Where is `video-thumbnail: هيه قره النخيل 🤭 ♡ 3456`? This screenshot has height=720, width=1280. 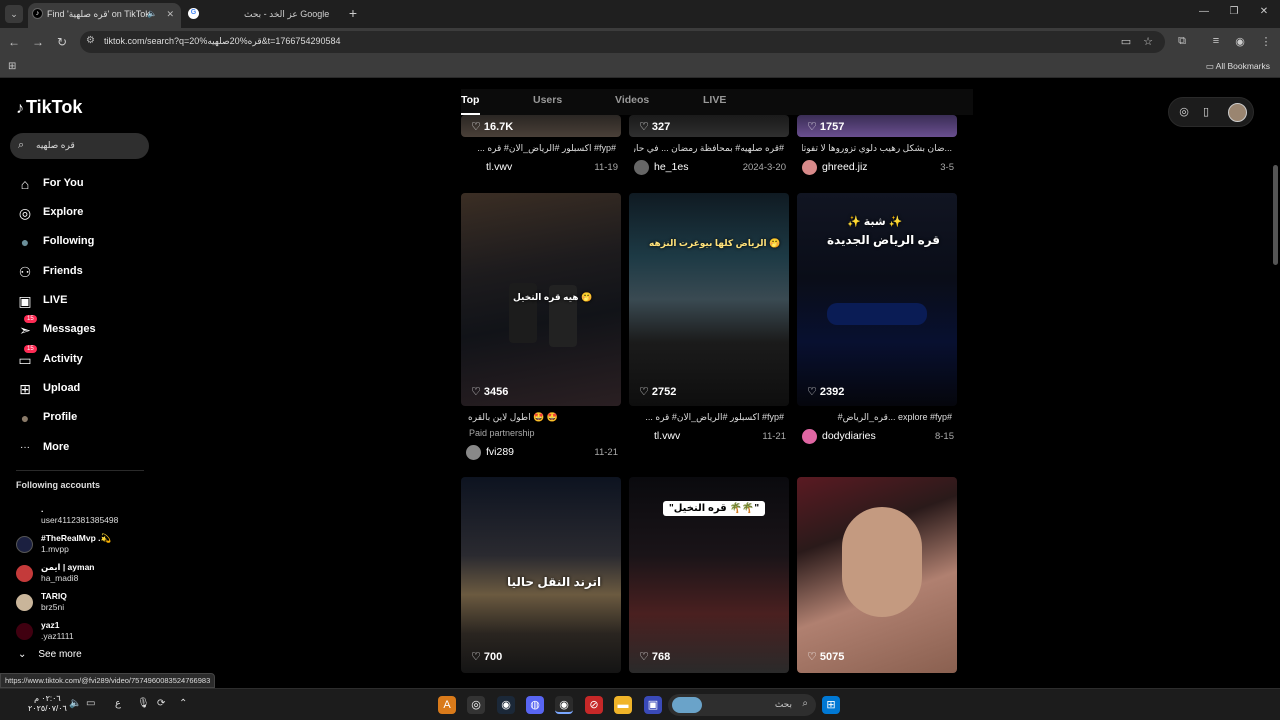 video-thumbnail: هيه قره النخيل 🤭 ♡ 3456 is located at coordinates (541, 299).